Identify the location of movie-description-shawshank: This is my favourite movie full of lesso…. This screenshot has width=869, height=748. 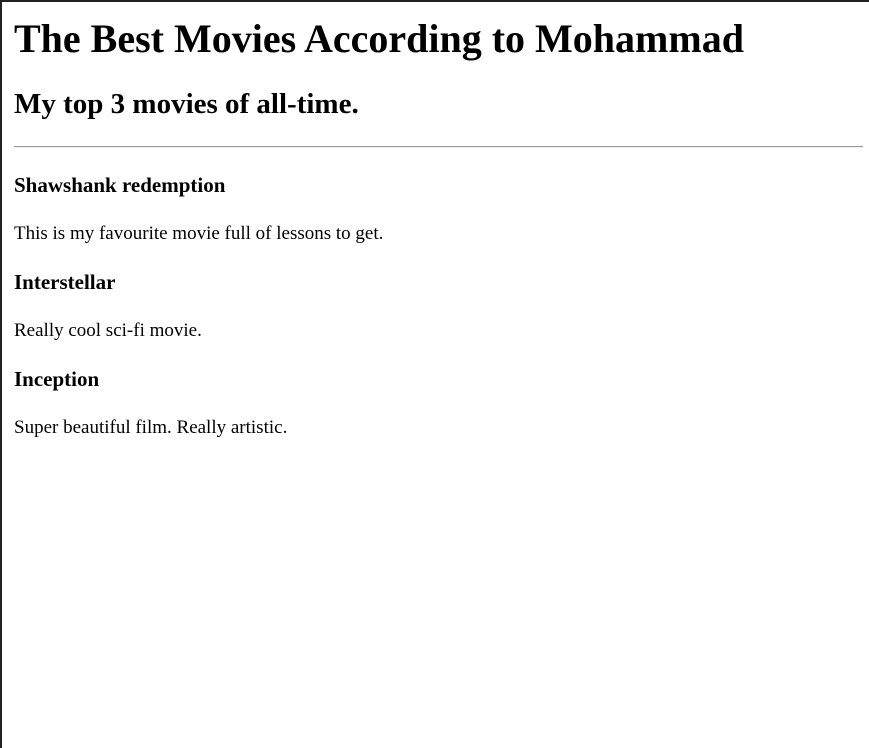
(199, 233).